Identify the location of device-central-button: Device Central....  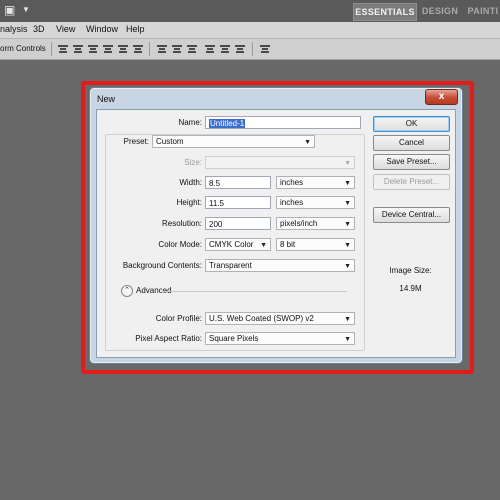
(411, 215).